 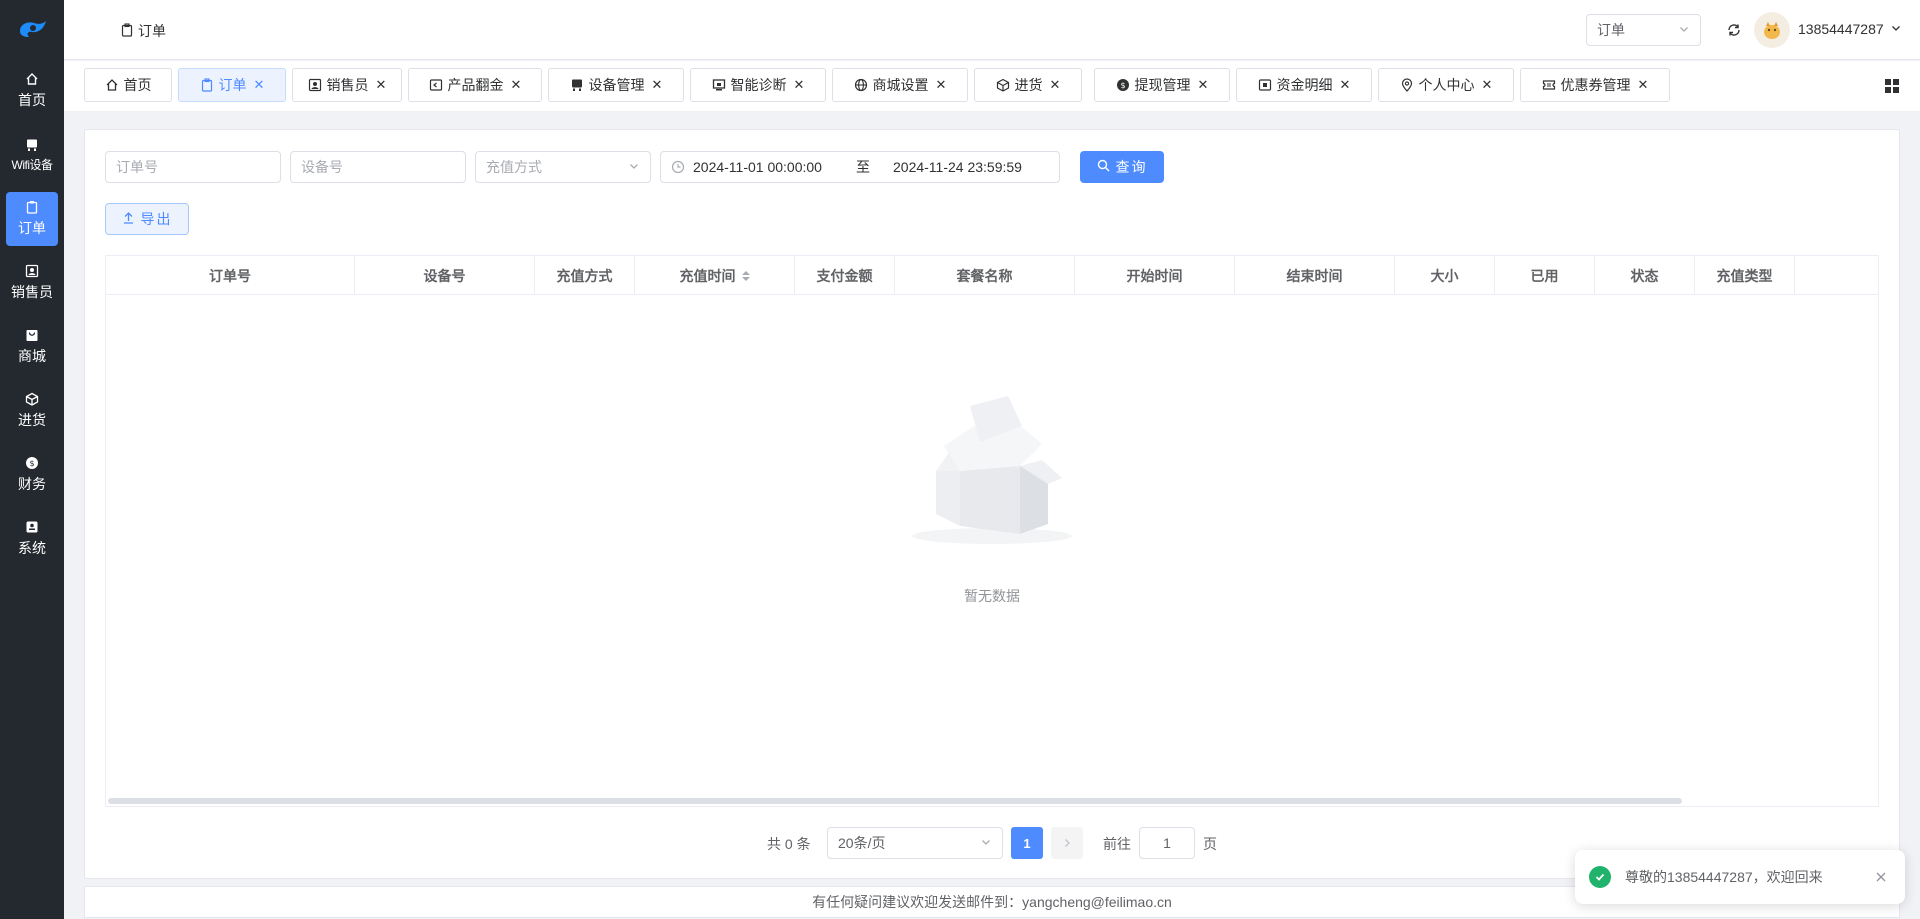 I want to click on breadcrumb: 订单, so click(x=143, y=31).